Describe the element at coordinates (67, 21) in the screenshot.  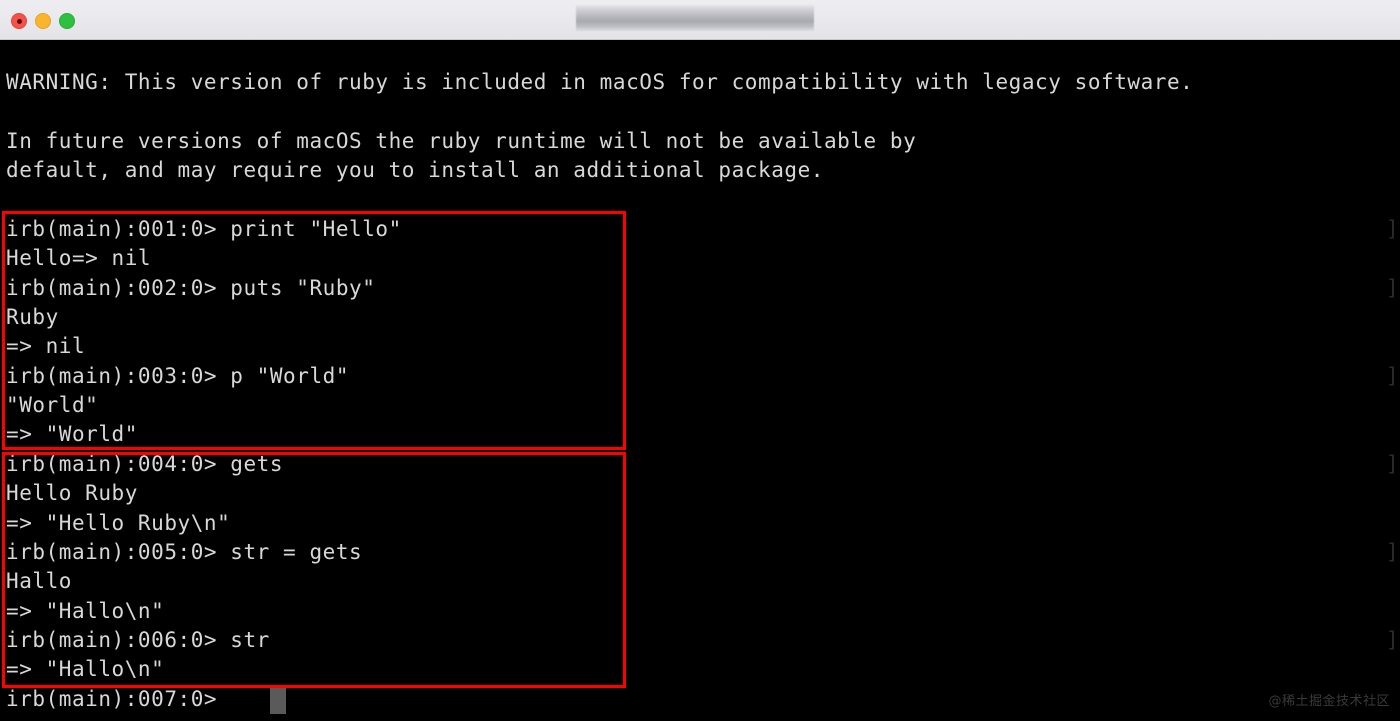
I see `maximize-button-icon` at that location.